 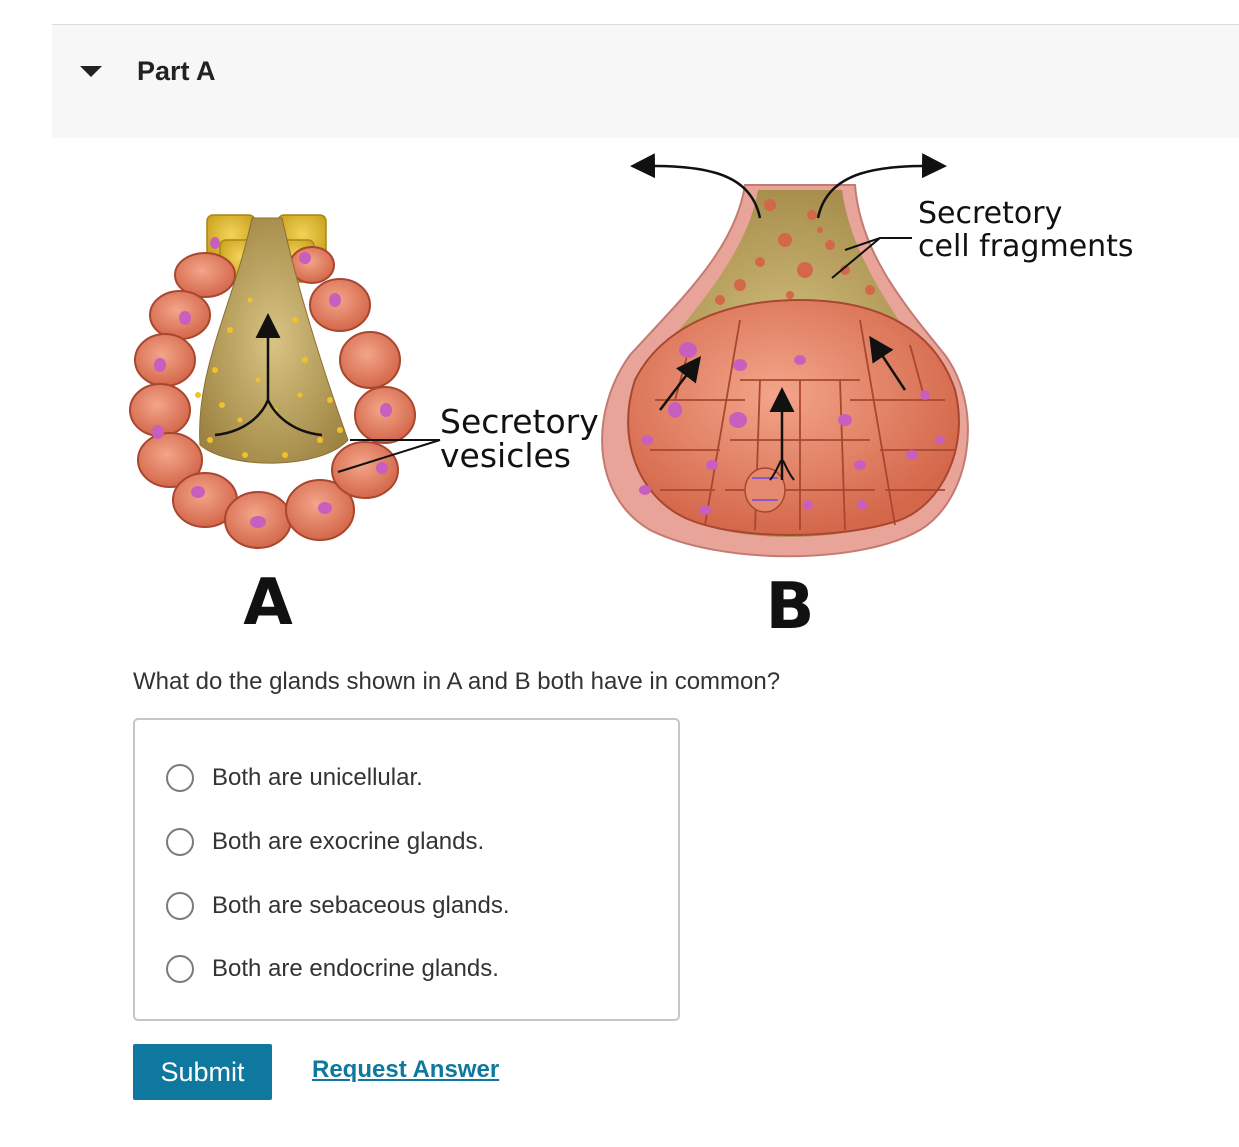 What do you see at coordinates (317, 777) in the screenshot?
I see `option-label: Both are unicellular.` at bounding box center [317, 777].